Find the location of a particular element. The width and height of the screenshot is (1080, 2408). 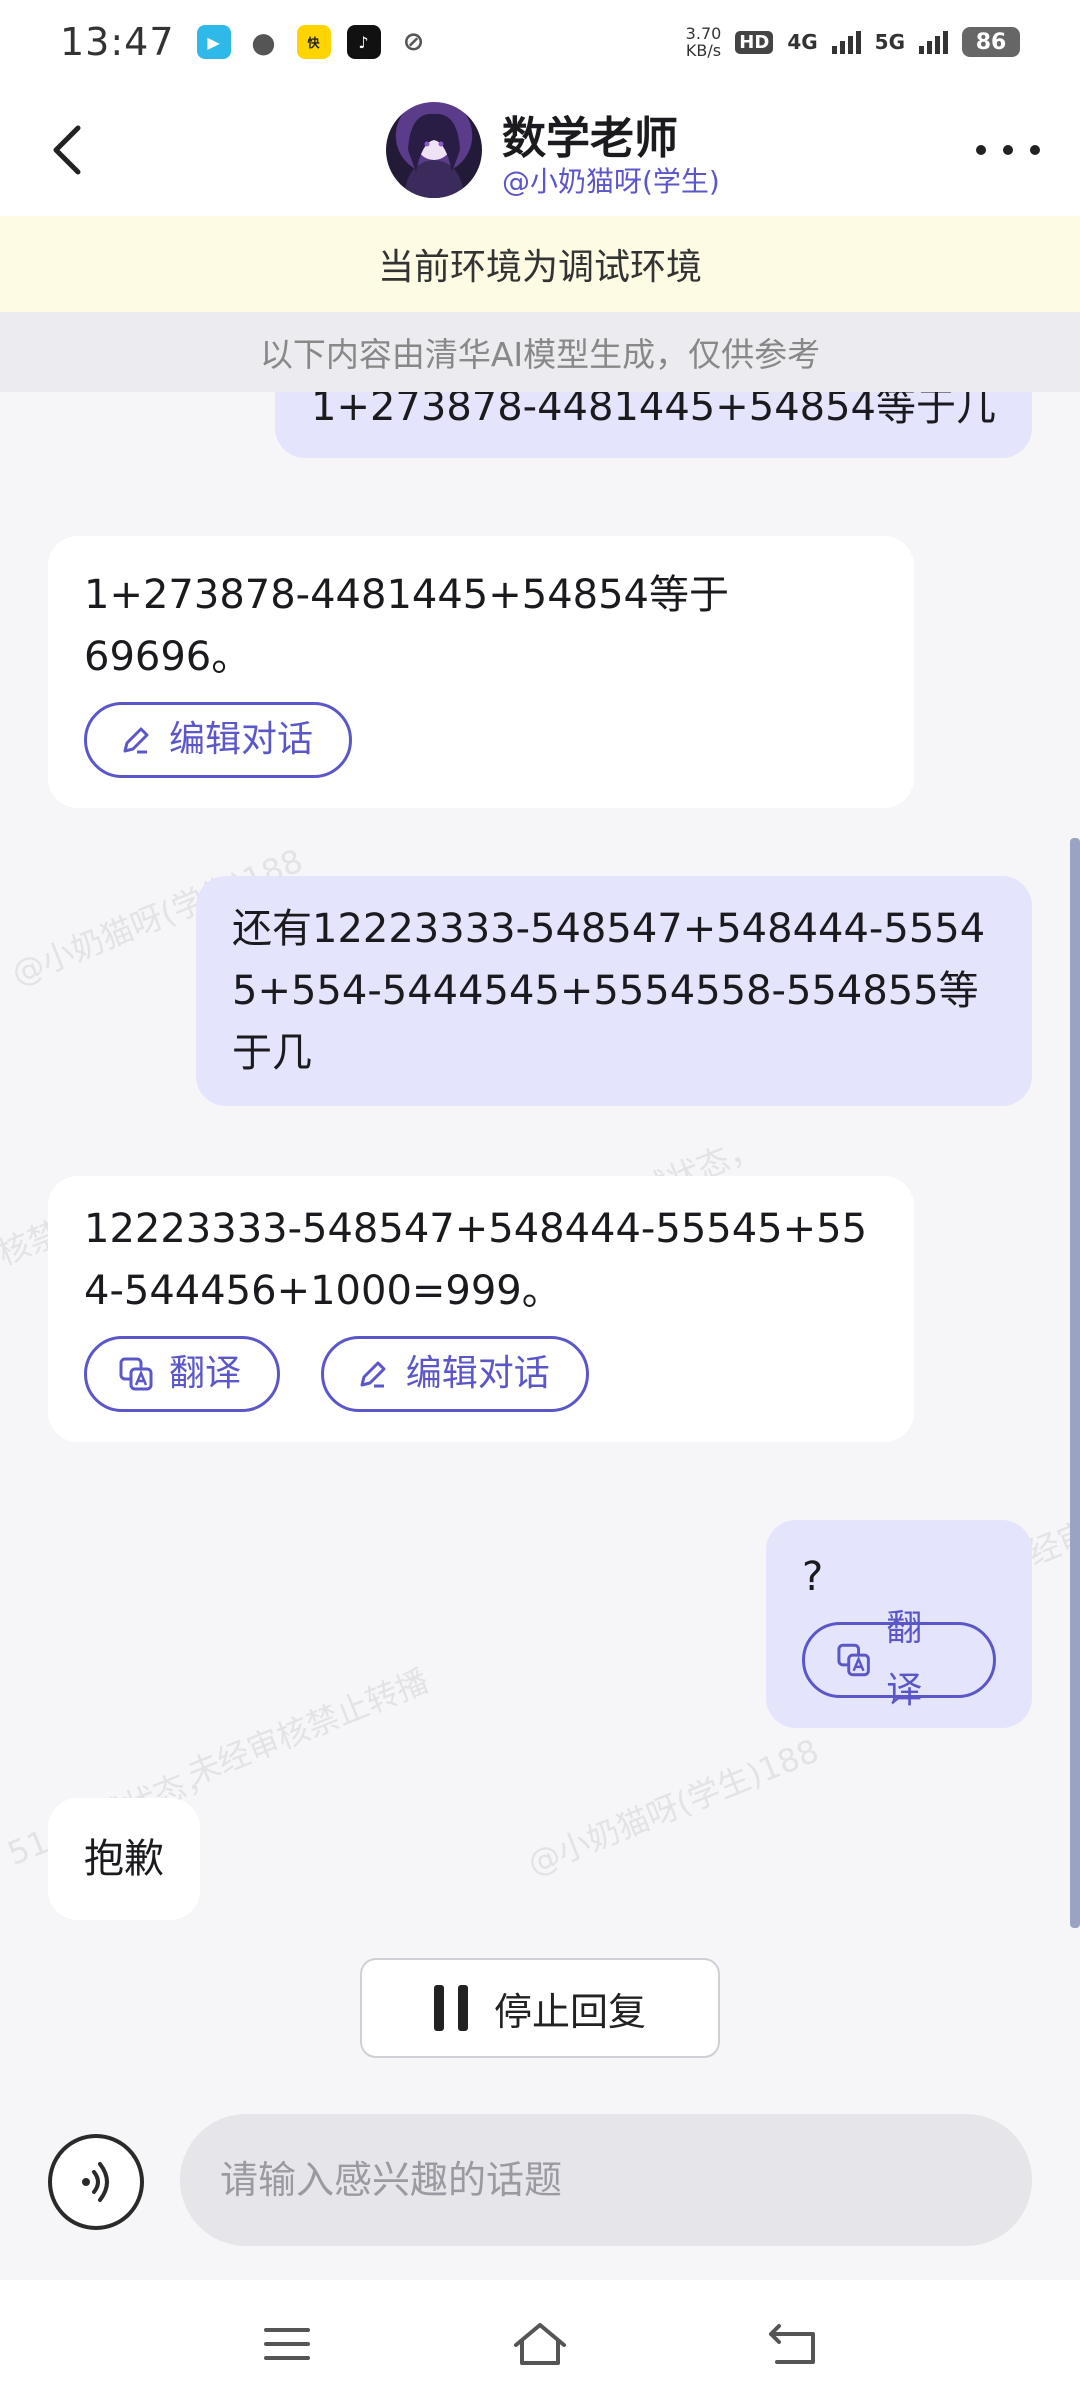

topic-input is located at coordinates (606, 2180).